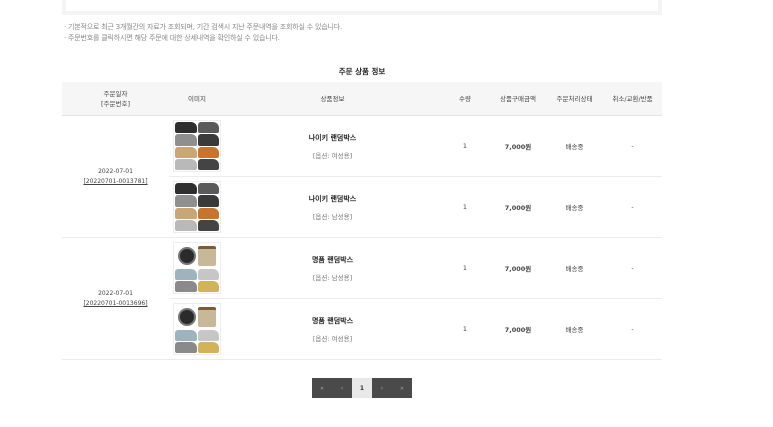 The image size is (773, 427). What do you see at coordinates (632, 99) in the screenshot?
I see `col-header-cancel: 취소/교환/반품` at bounding box center [632, 99].